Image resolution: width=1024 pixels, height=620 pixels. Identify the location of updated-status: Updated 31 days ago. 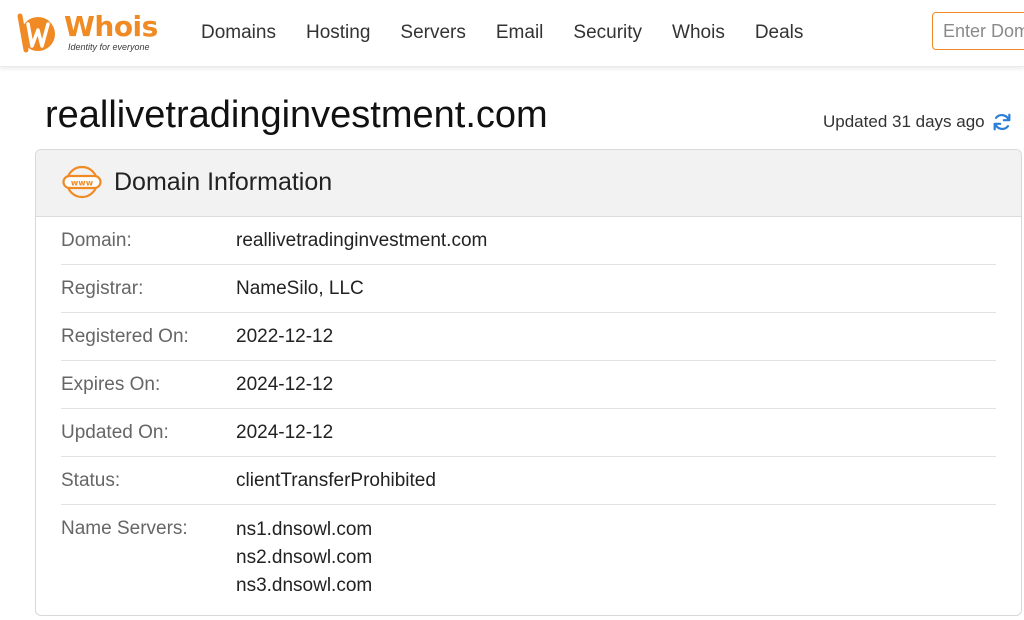
(918, 122).